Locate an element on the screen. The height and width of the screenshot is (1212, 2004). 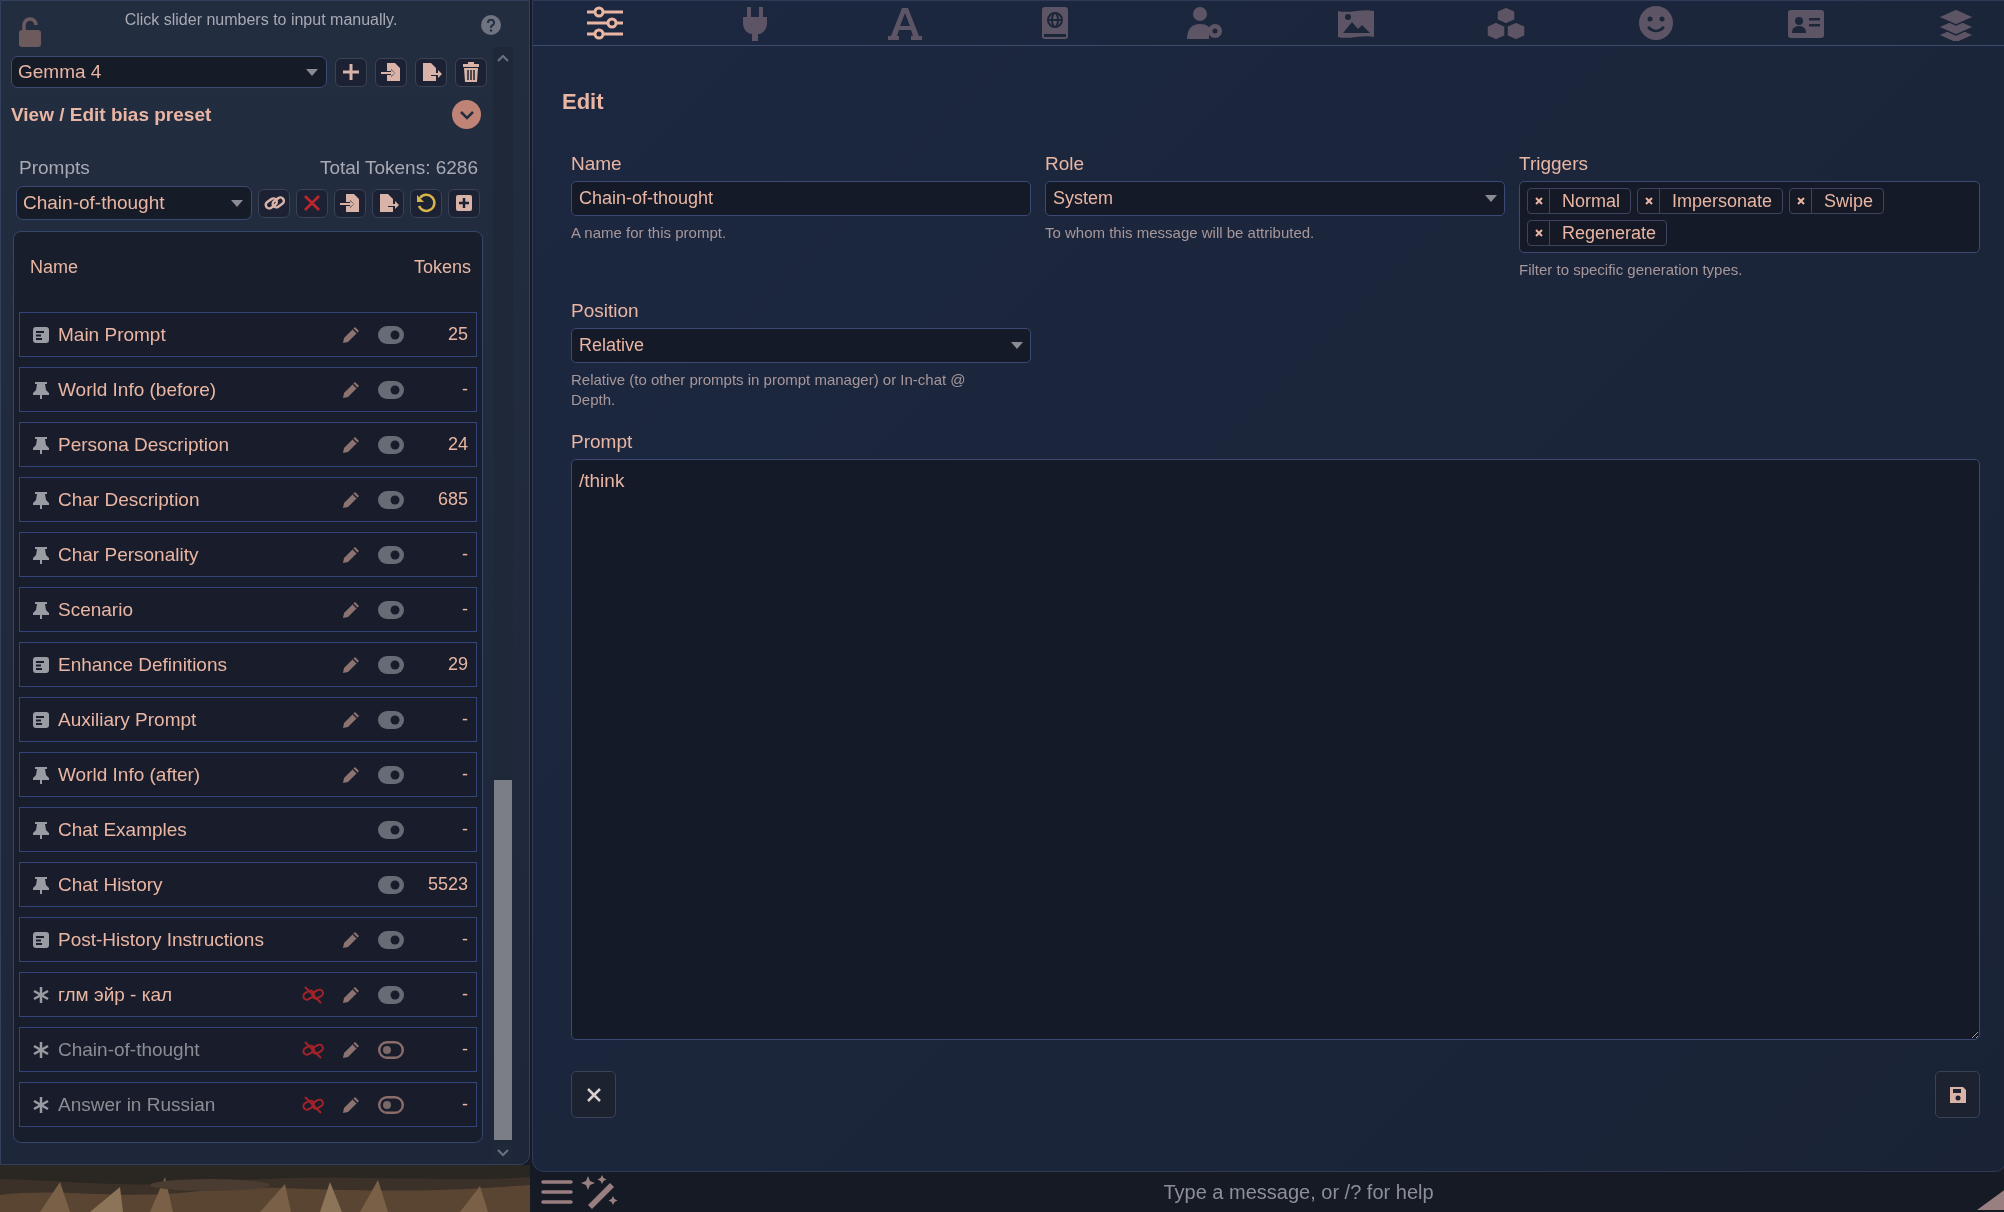
column-header: Name is located at coordinates (54, 267).